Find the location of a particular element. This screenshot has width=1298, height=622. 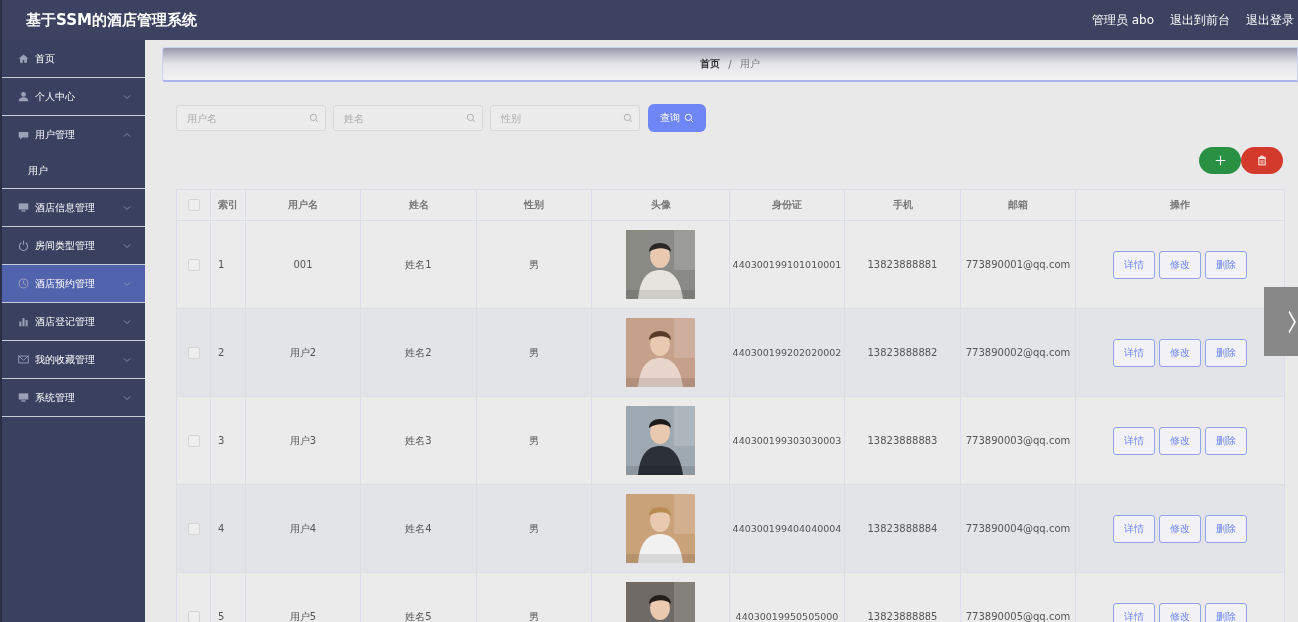

column-header: 用户名 is located at coordinates (303, 204).